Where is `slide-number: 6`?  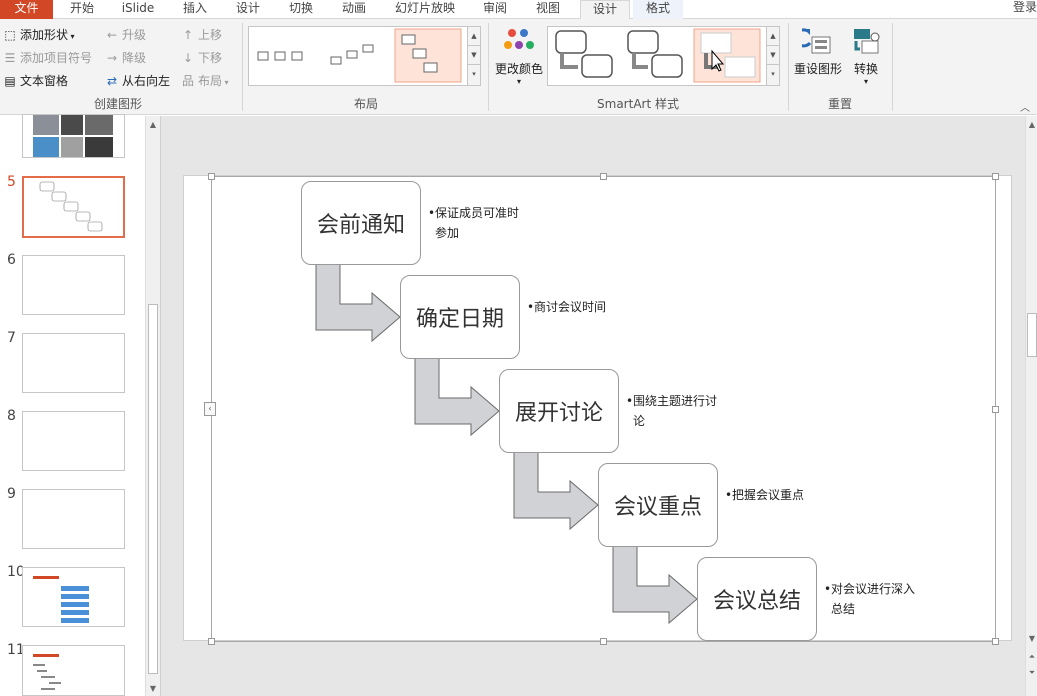
slide-number: 6 is located at coordinates (11, 260).